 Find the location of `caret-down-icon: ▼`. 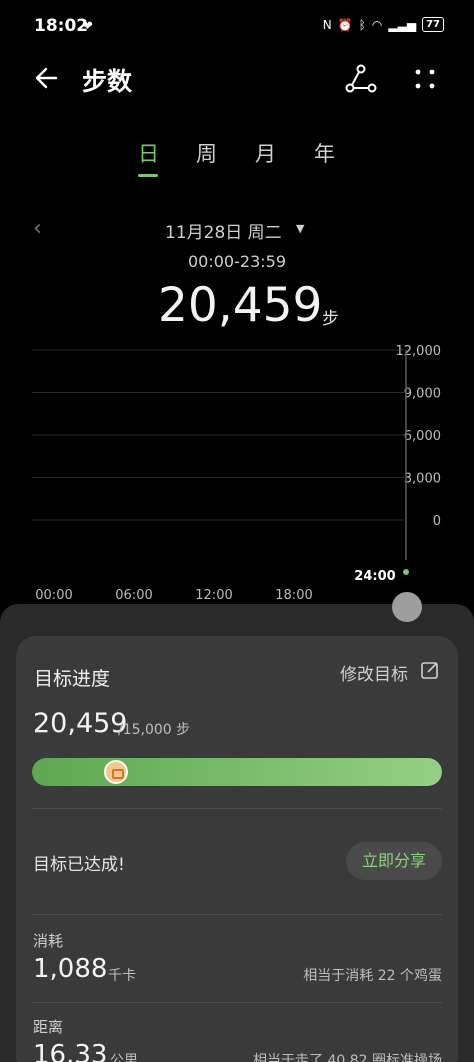

caret-down-icon: ▼ is located at coordinates (300, 228).